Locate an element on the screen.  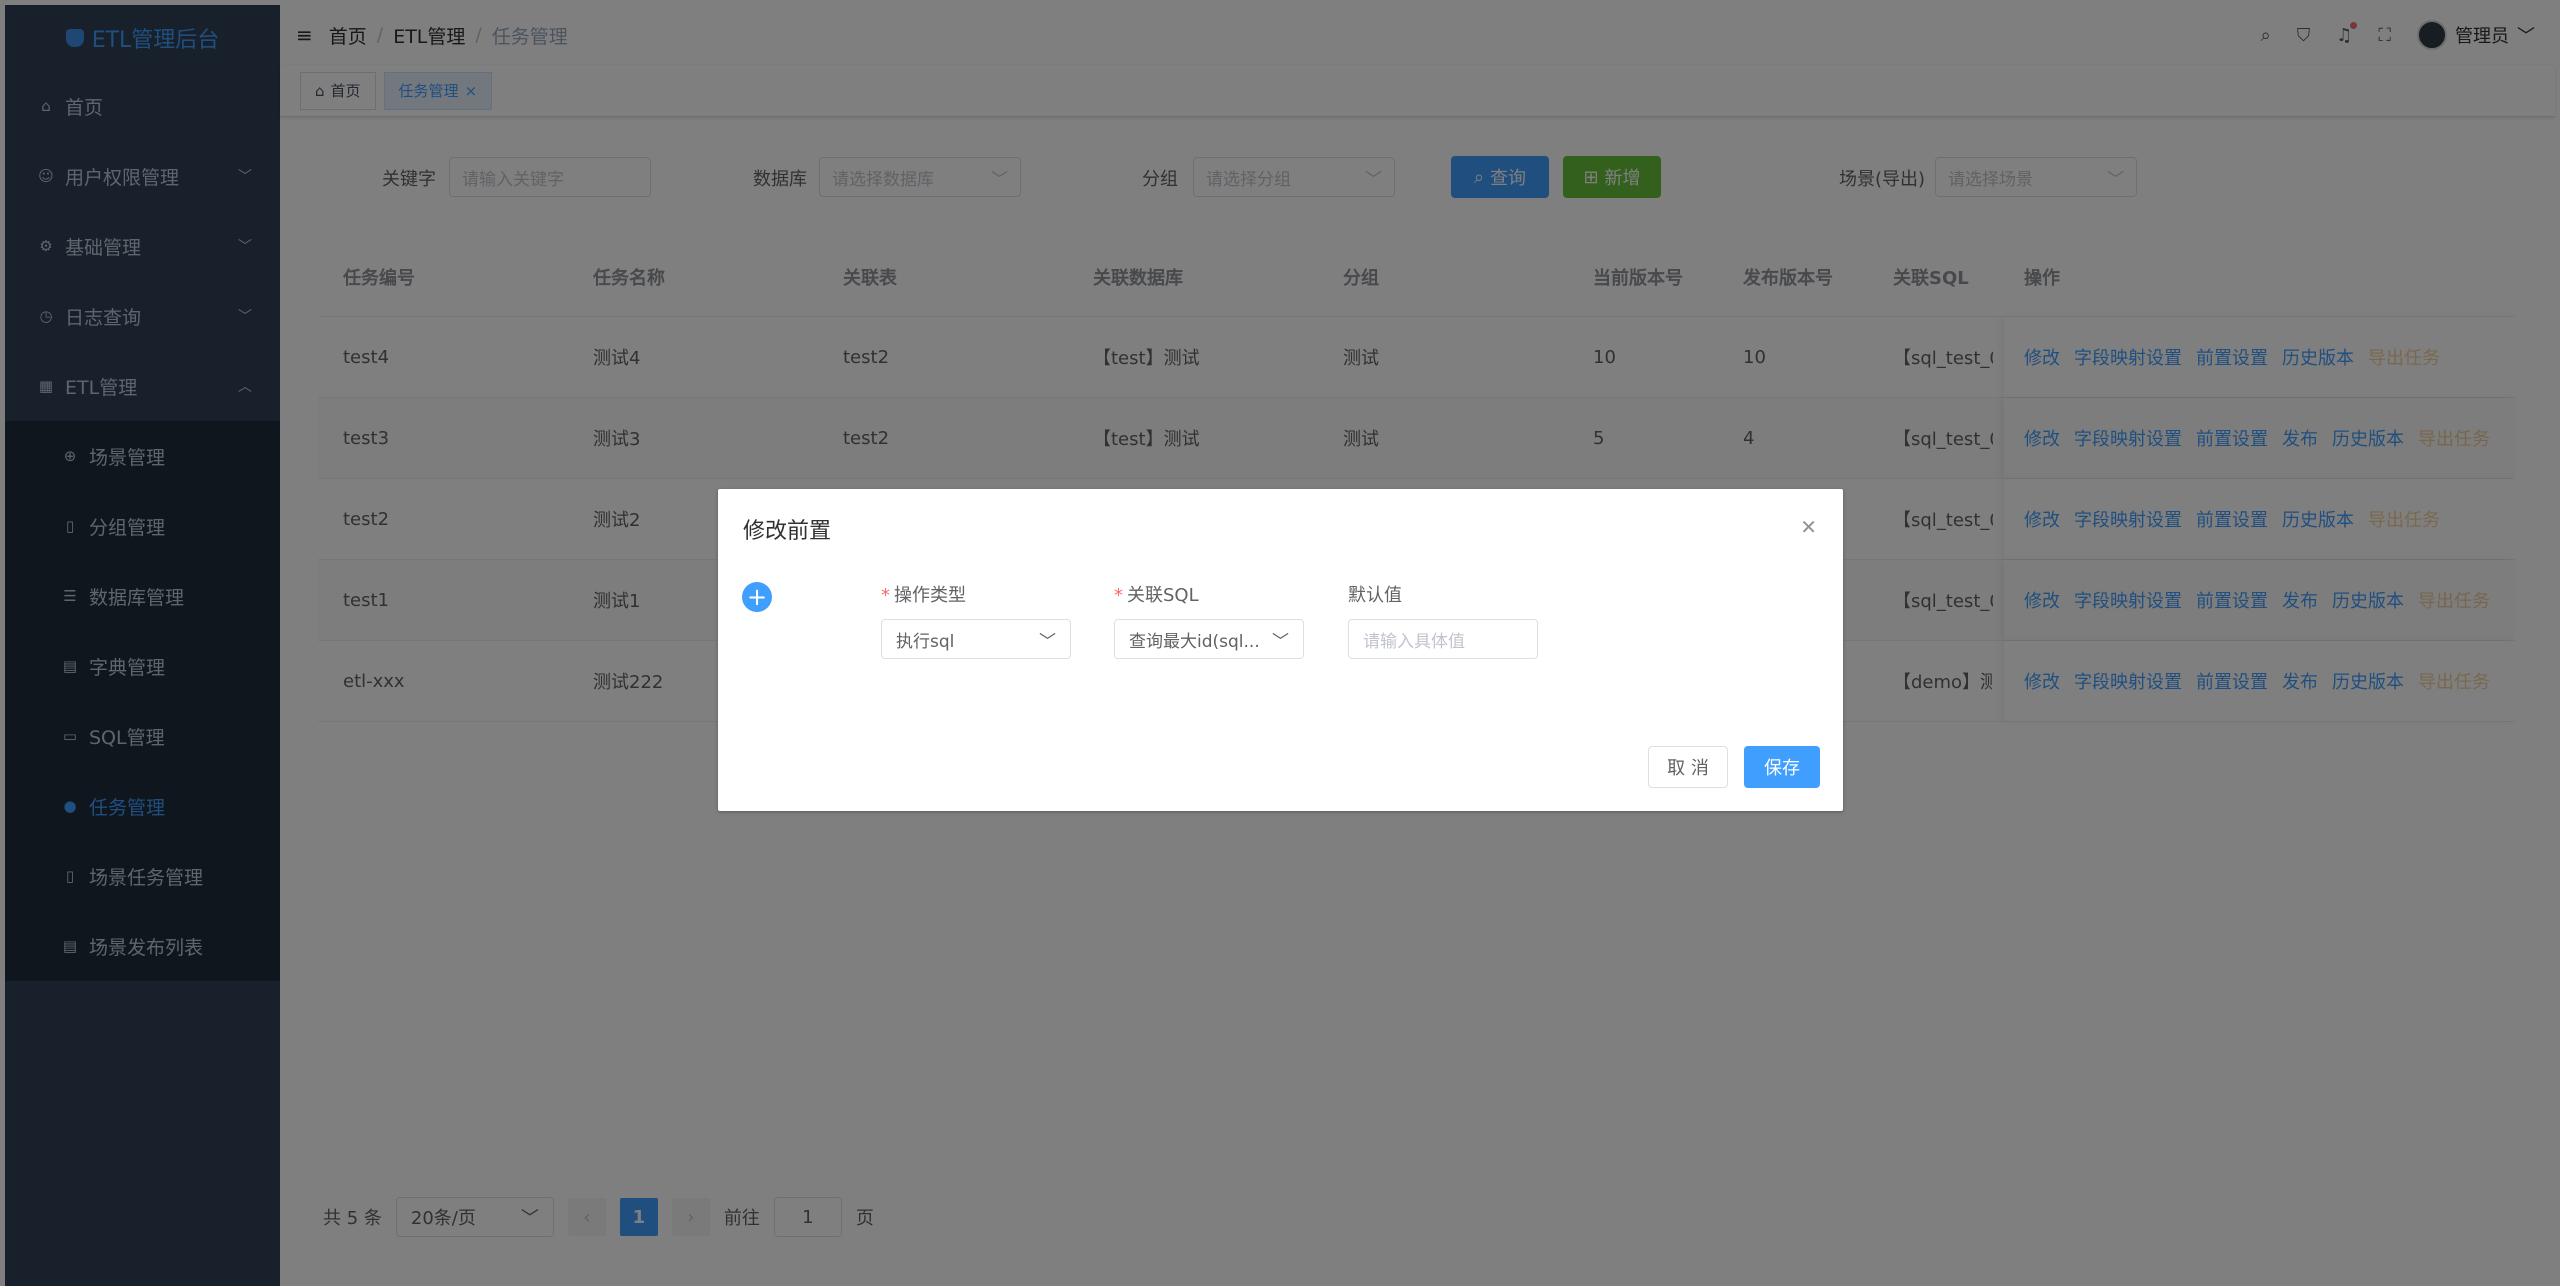
default-value-input: 请输入具体值 is located at coordinates (1443, 639).